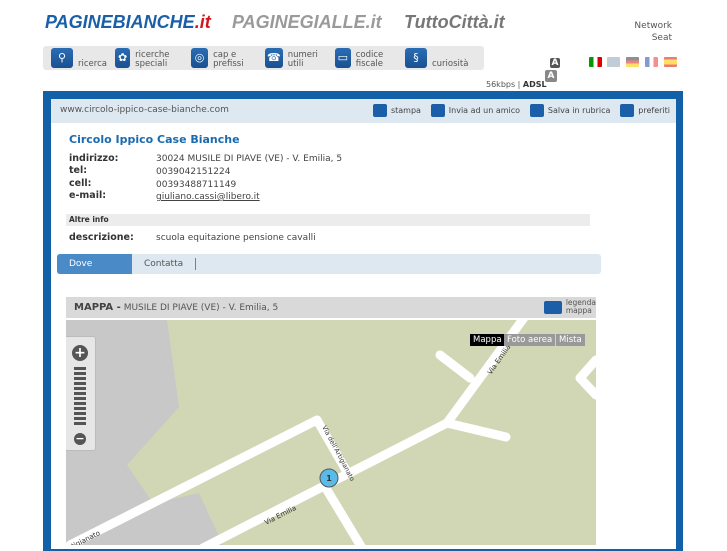  What do you see at coordinates (196, 185) in the screenshot?
I see `cell-value: 00393488711149` at bounding box center [196, 185].